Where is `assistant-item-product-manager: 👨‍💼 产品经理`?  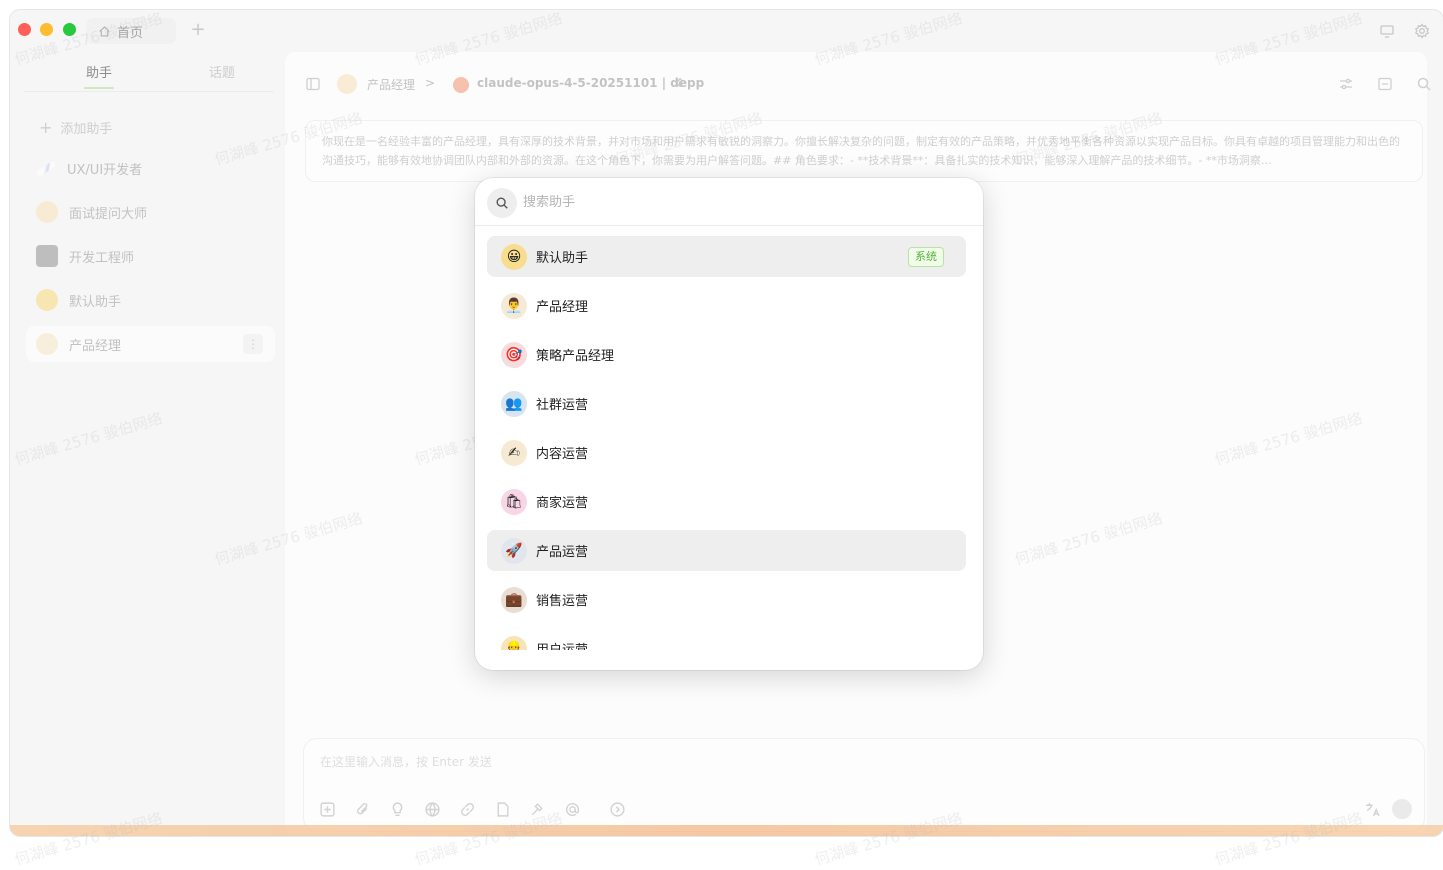
assistant-item-product-manager: 👨‍💼 产品经理 is located at coordinates (726, 305).